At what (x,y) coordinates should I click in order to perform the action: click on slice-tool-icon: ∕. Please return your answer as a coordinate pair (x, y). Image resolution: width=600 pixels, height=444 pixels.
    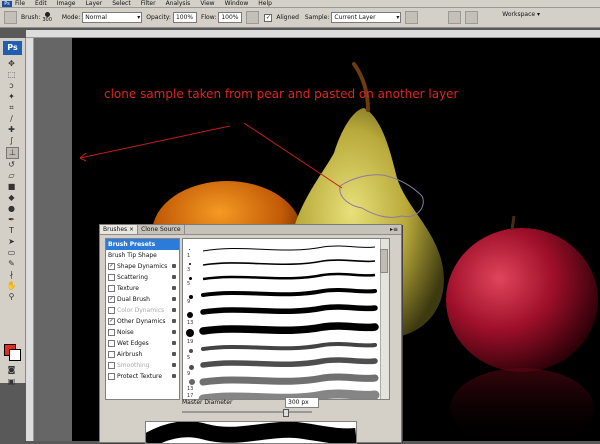
    Looking at the image, I should click on (11, 119).